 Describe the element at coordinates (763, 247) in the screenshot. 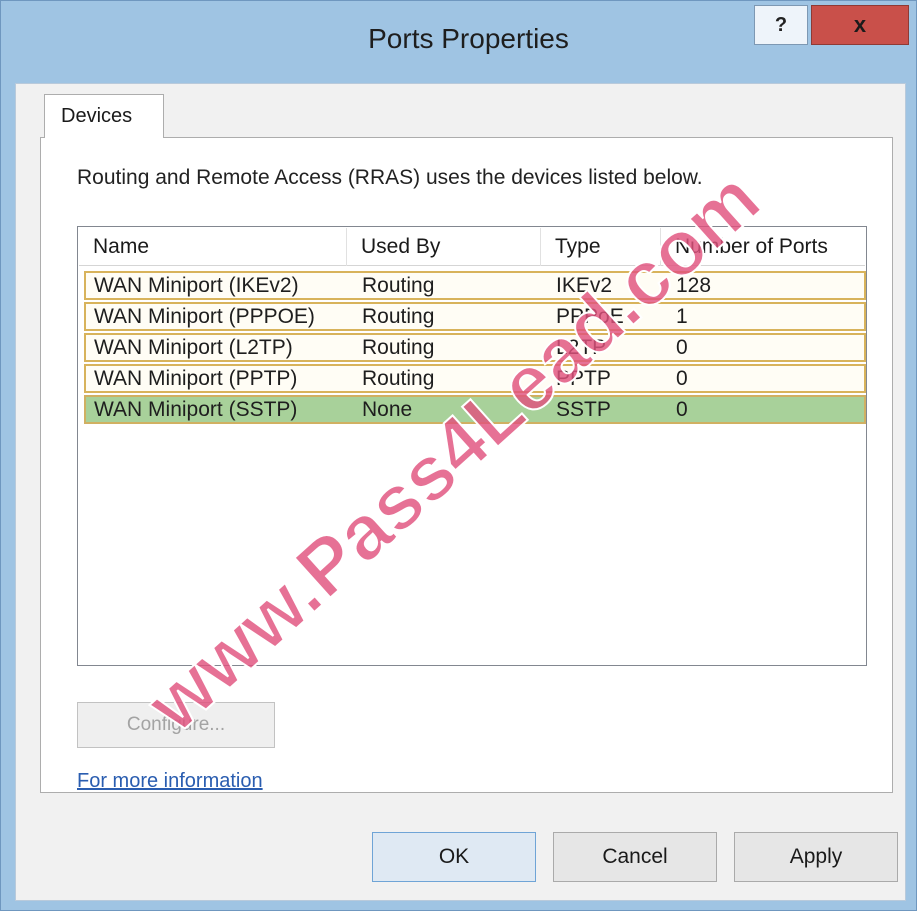

I see `column-header-number-of-ports: Number of Ports` at that location.